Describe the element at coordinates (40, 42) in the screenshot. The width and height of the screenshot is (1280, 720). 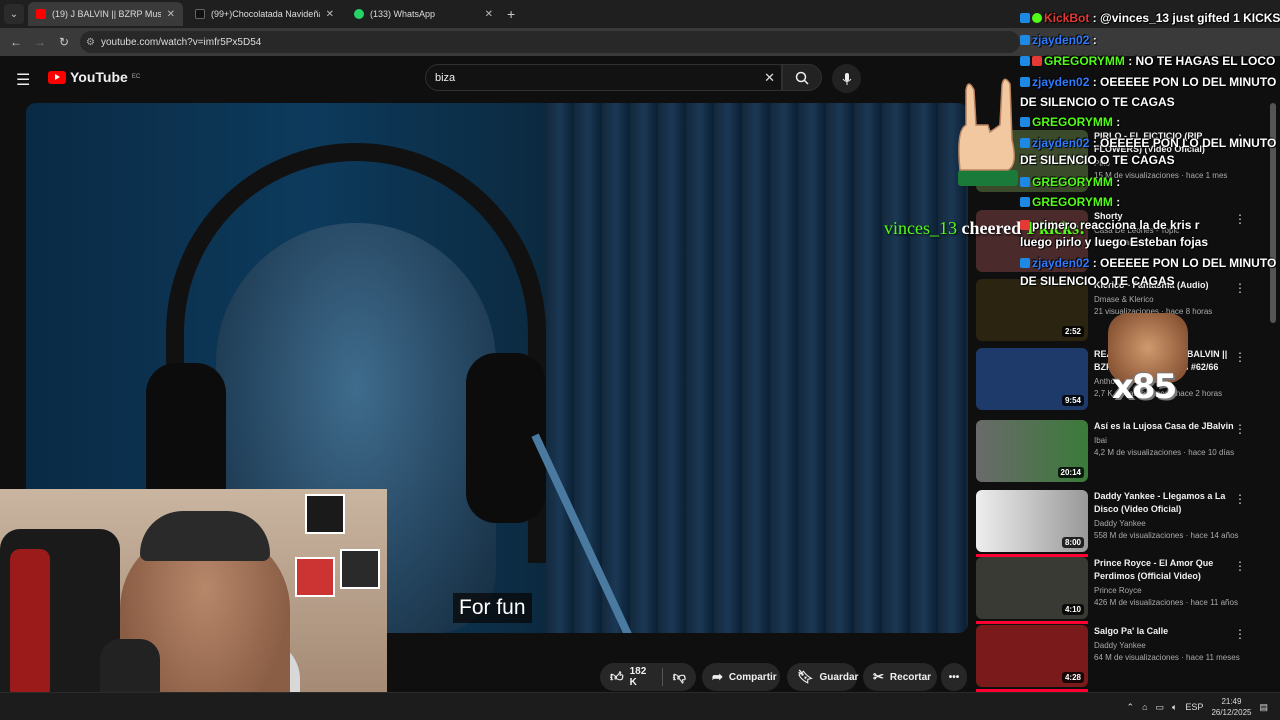
I see `forward-button: →` at that location.